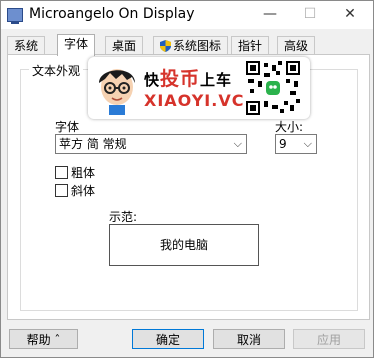  Describe the element at coordinates (180, 79) in the screenshot. I see `watermark-text-b: 投币` at that location.